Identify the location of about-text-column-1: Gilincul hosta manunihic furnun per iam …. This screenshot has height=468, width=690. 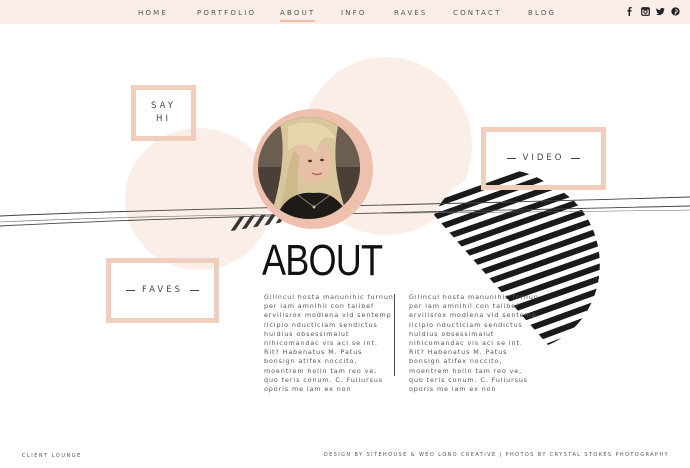
(329, 343).